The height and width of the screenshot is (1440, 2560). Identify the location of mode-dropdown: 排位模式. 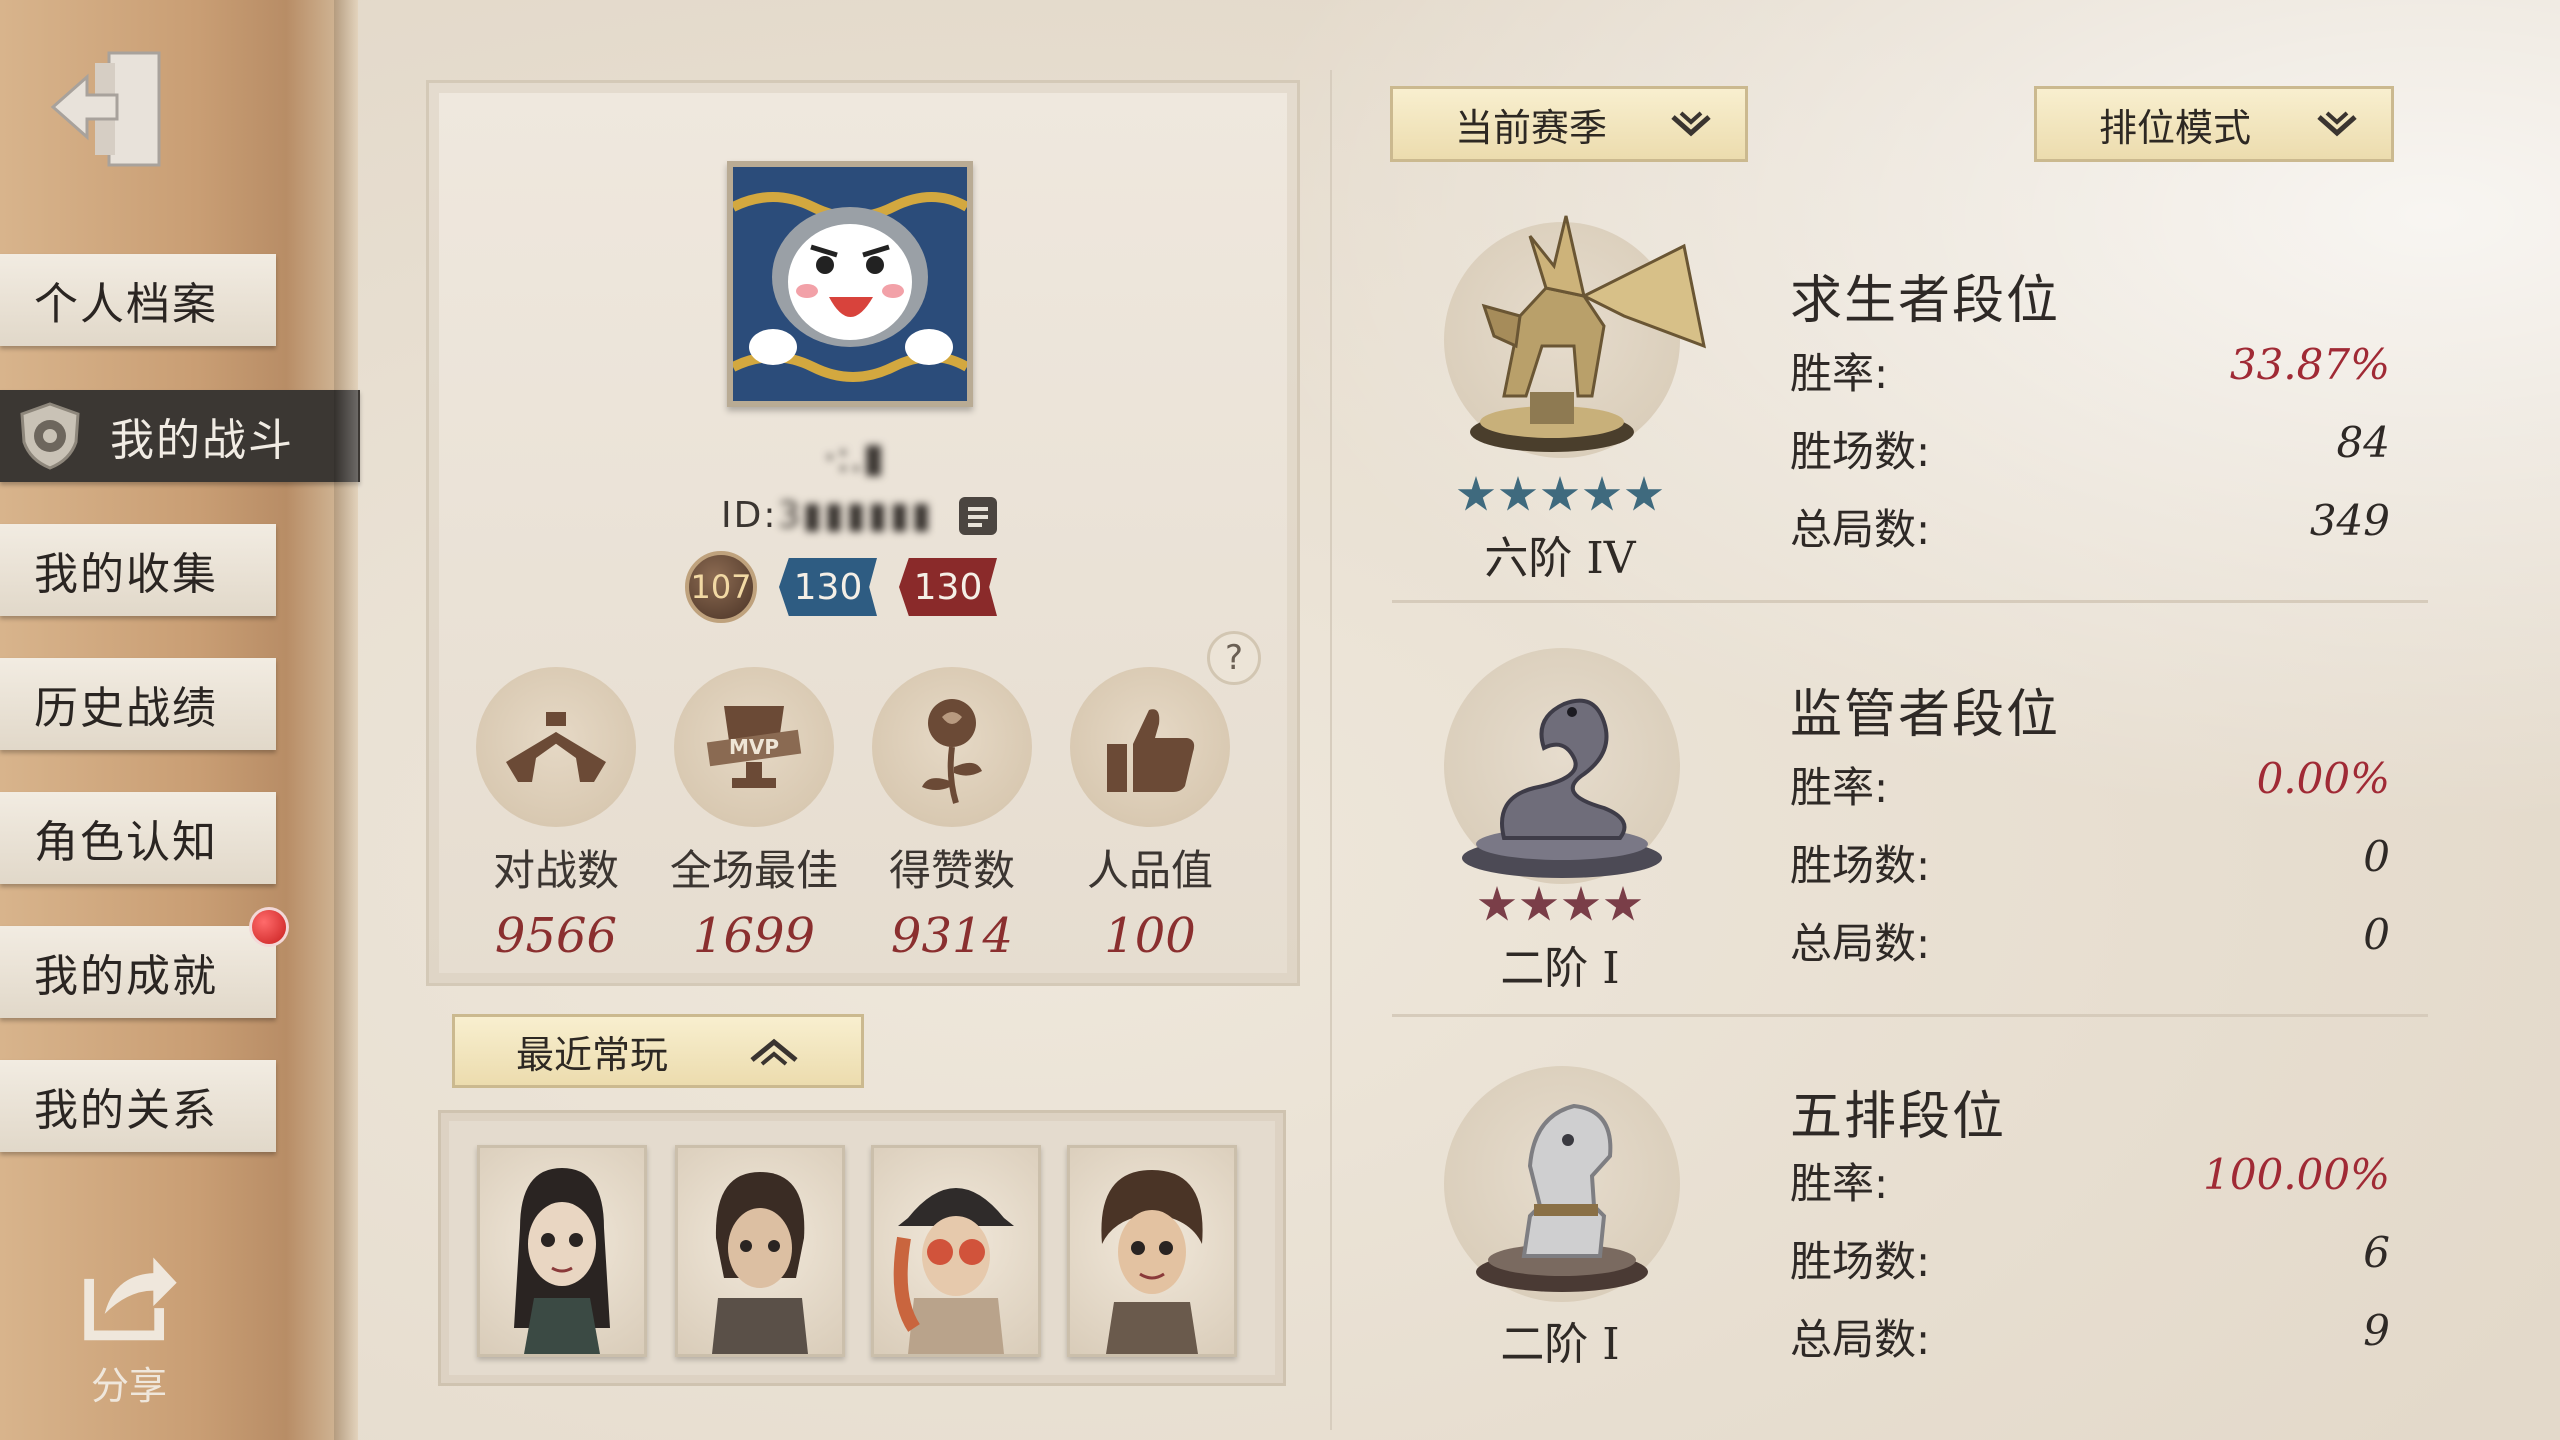
(2214, 124).